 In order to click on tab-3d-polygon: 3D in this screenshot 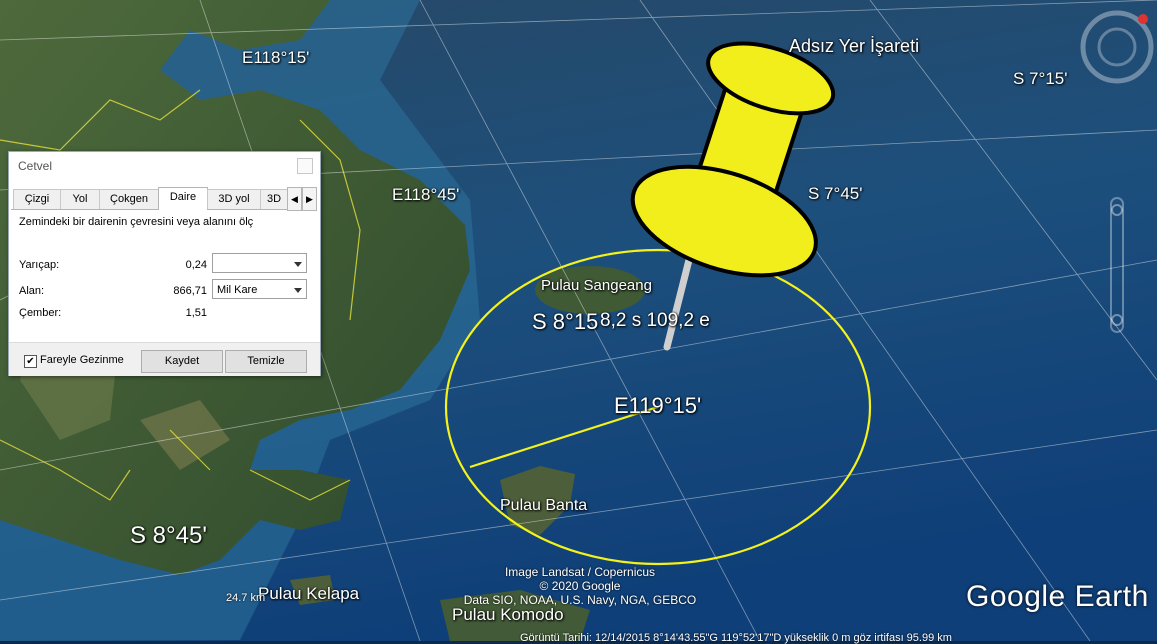, I will do `click(274, 199)`.